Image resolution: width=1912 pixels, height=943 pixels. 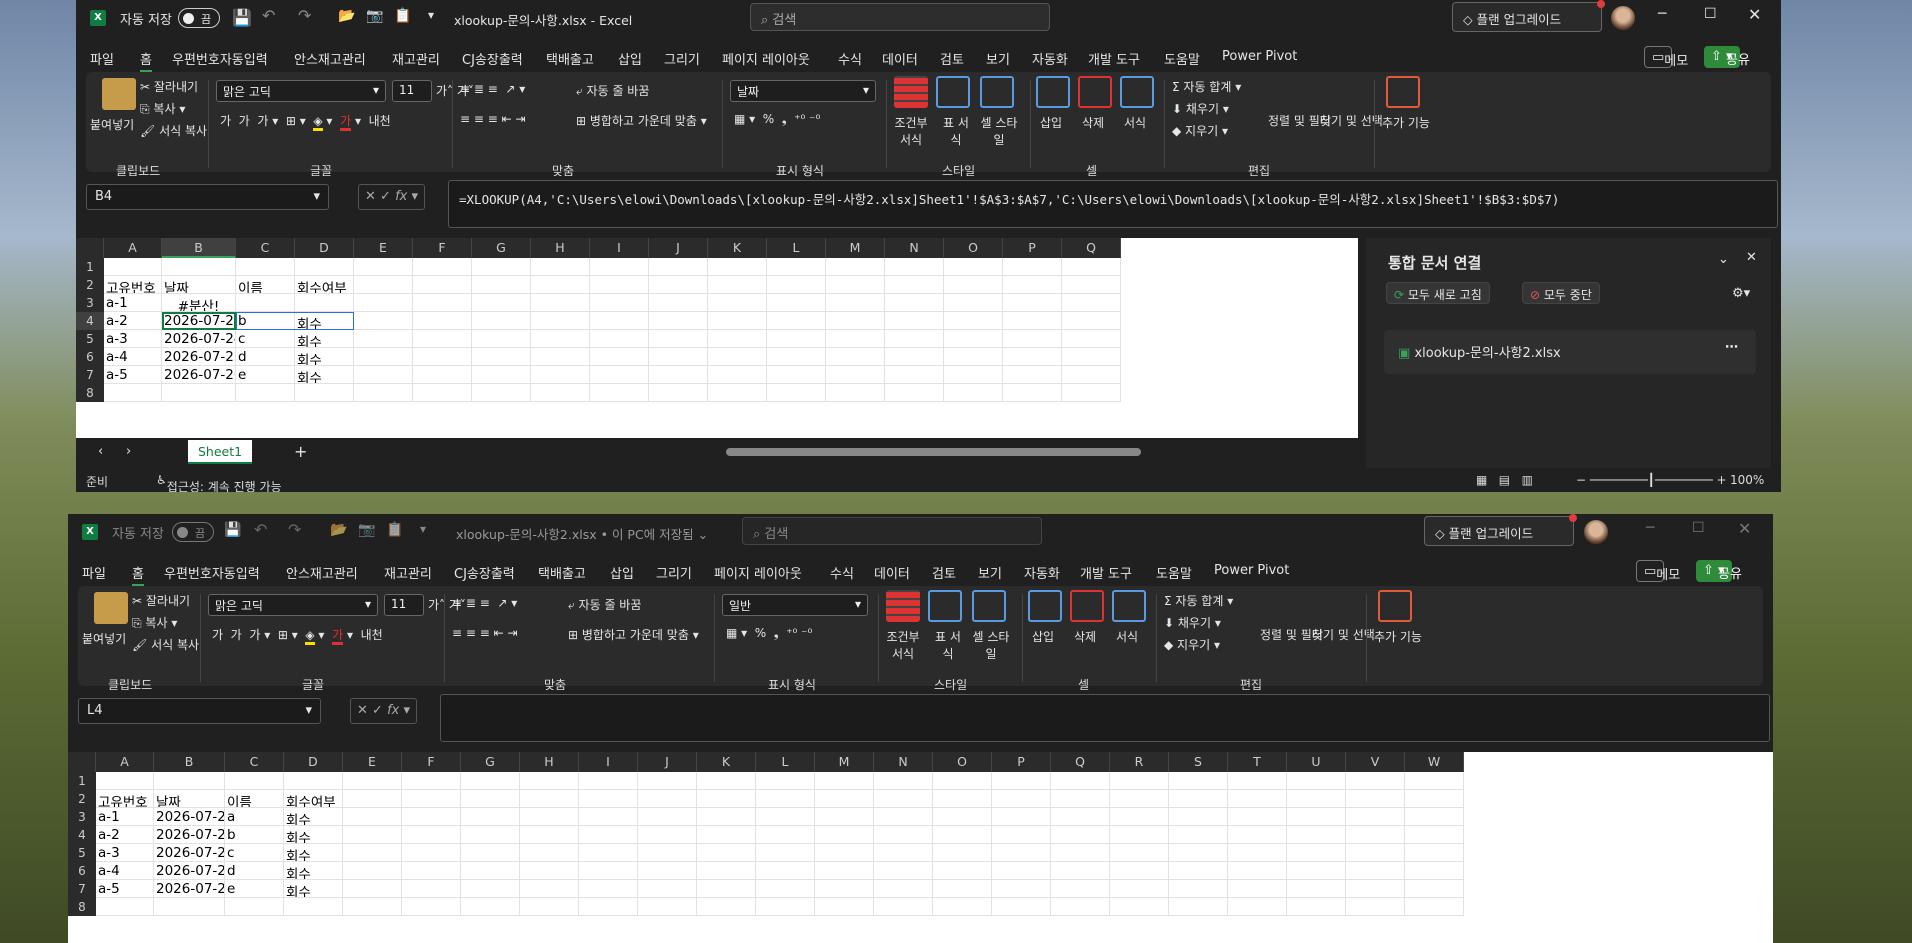 I want to click on maximize-button: ☐, so click(x=1698, y=528).